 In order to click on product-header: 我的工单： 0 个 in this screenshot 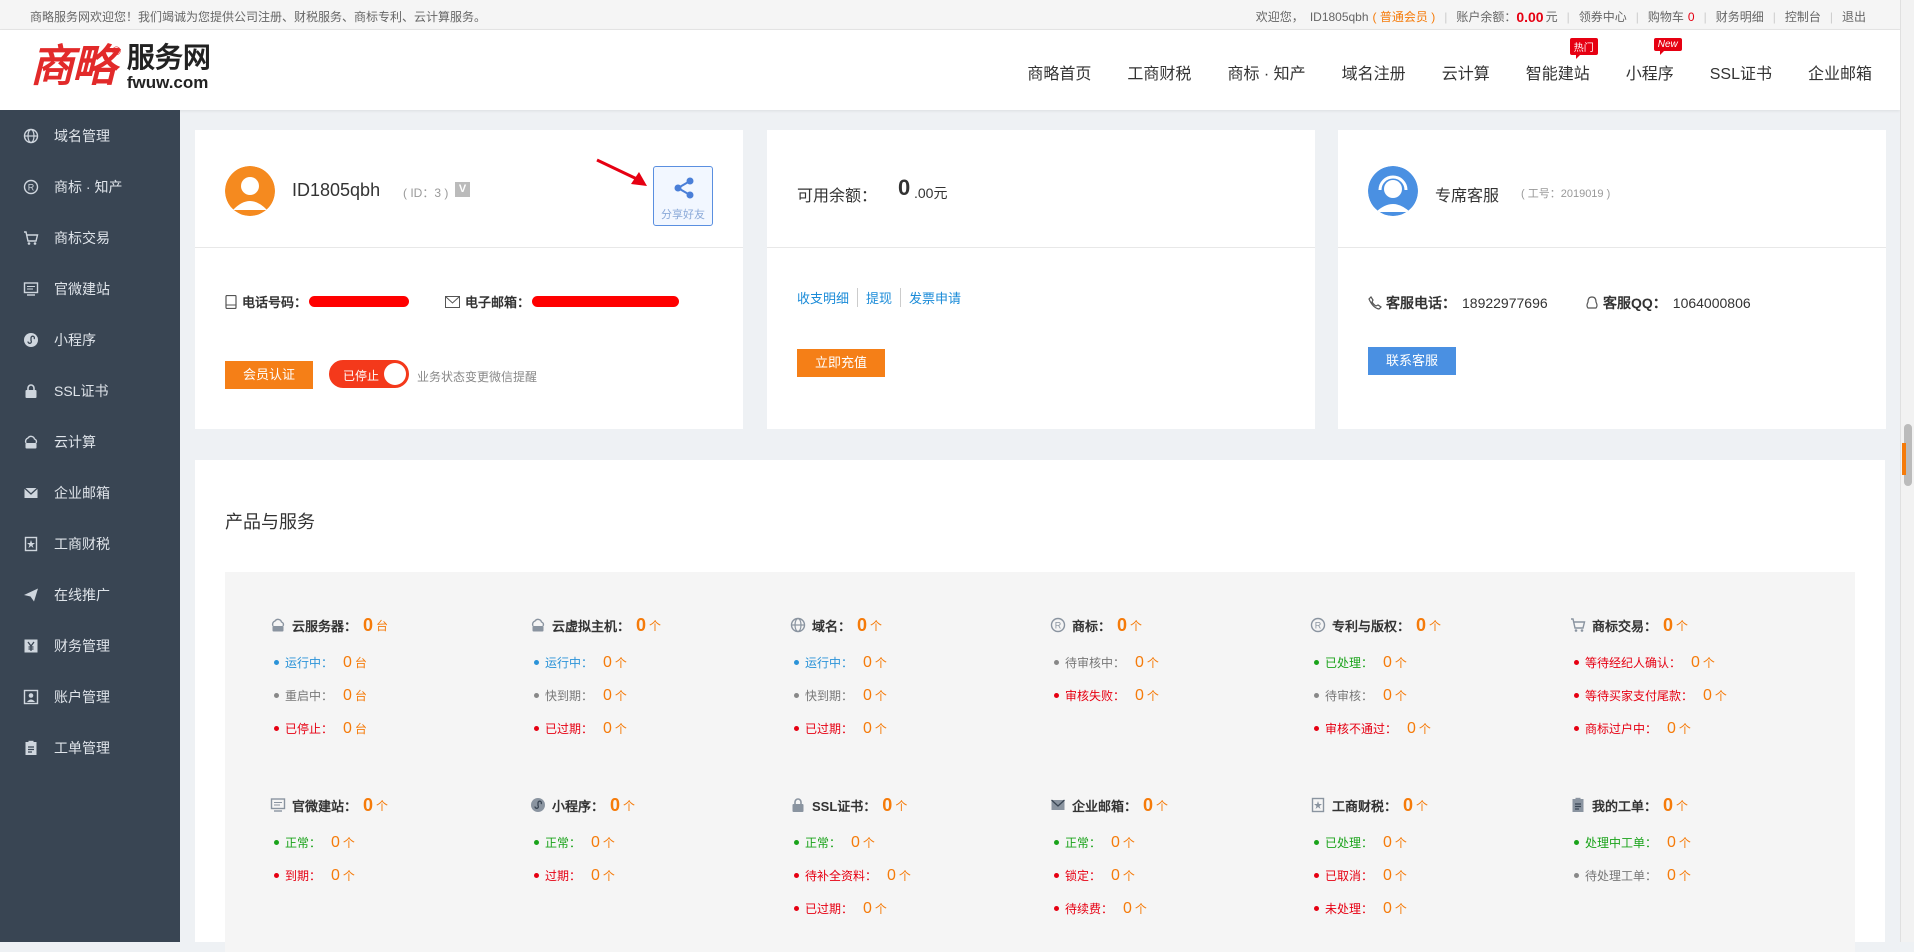, I will do `click(1690, 805)`.